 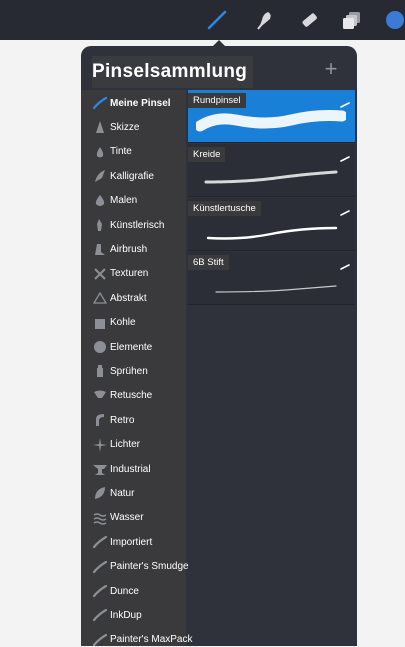 What do you see at coordinates (121, 152) in the screenshot?
I see `brush-set-label: Tinte` at bounding box center [121, 152].